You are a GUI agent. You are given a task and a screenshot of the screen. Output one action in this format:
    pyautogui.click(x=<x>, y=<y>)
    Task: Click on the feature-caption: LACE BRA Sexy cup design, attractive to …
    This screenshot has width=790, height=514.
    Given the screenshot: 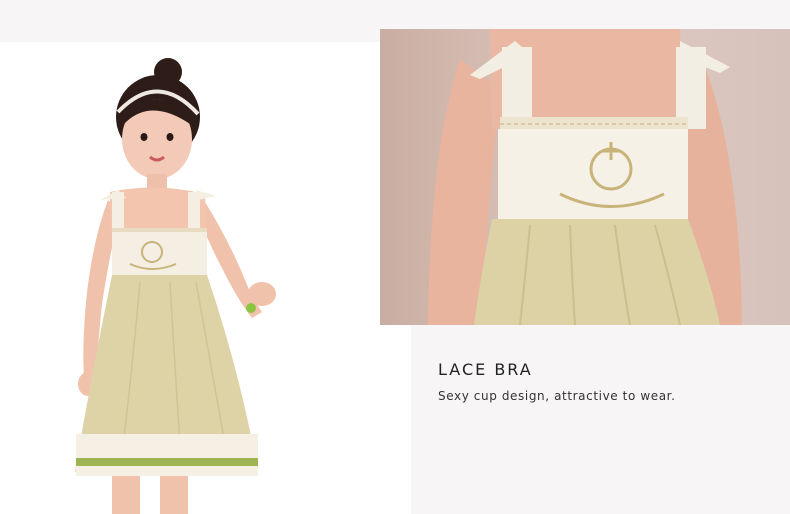 What is the action you would take?
    pyautogui.click(x=557, y=381)
    